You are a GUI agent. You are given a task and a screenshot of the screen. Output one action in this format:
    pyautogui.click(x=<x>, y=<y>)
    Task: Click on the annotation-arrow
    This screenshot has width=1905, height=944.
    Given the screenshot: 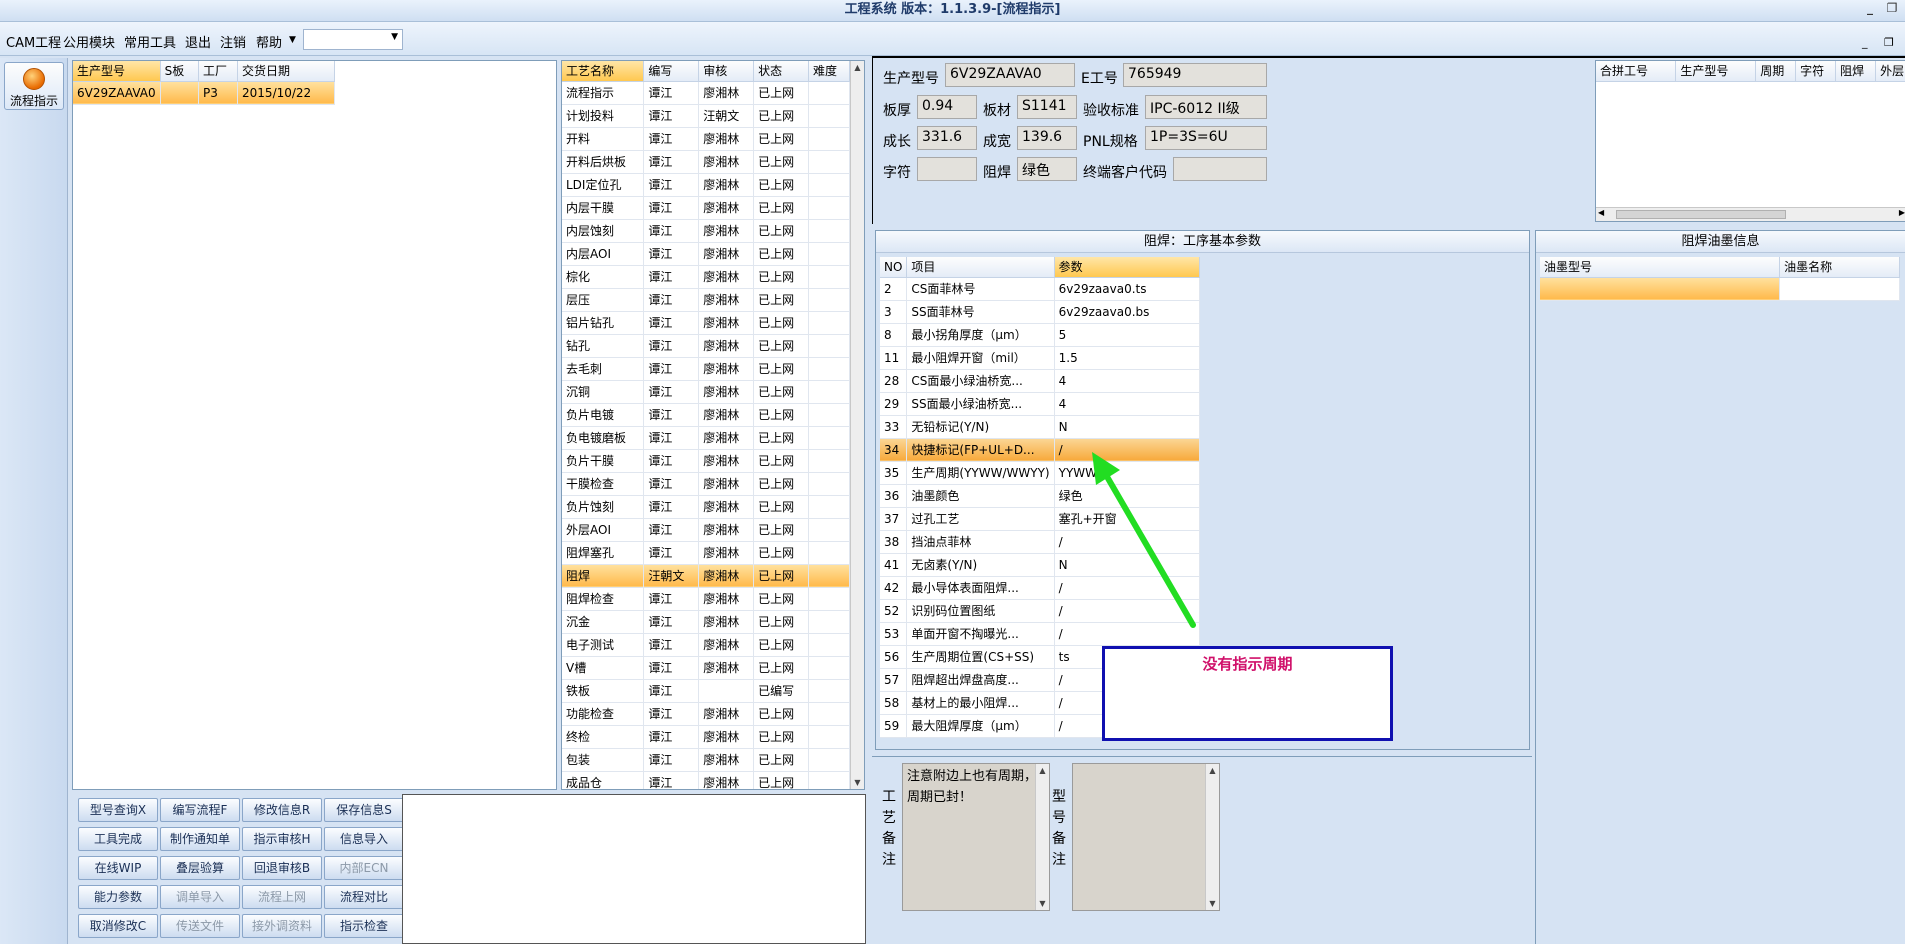 What is the action you would take?
    pyautogui.click(x=1144, y=540)
    